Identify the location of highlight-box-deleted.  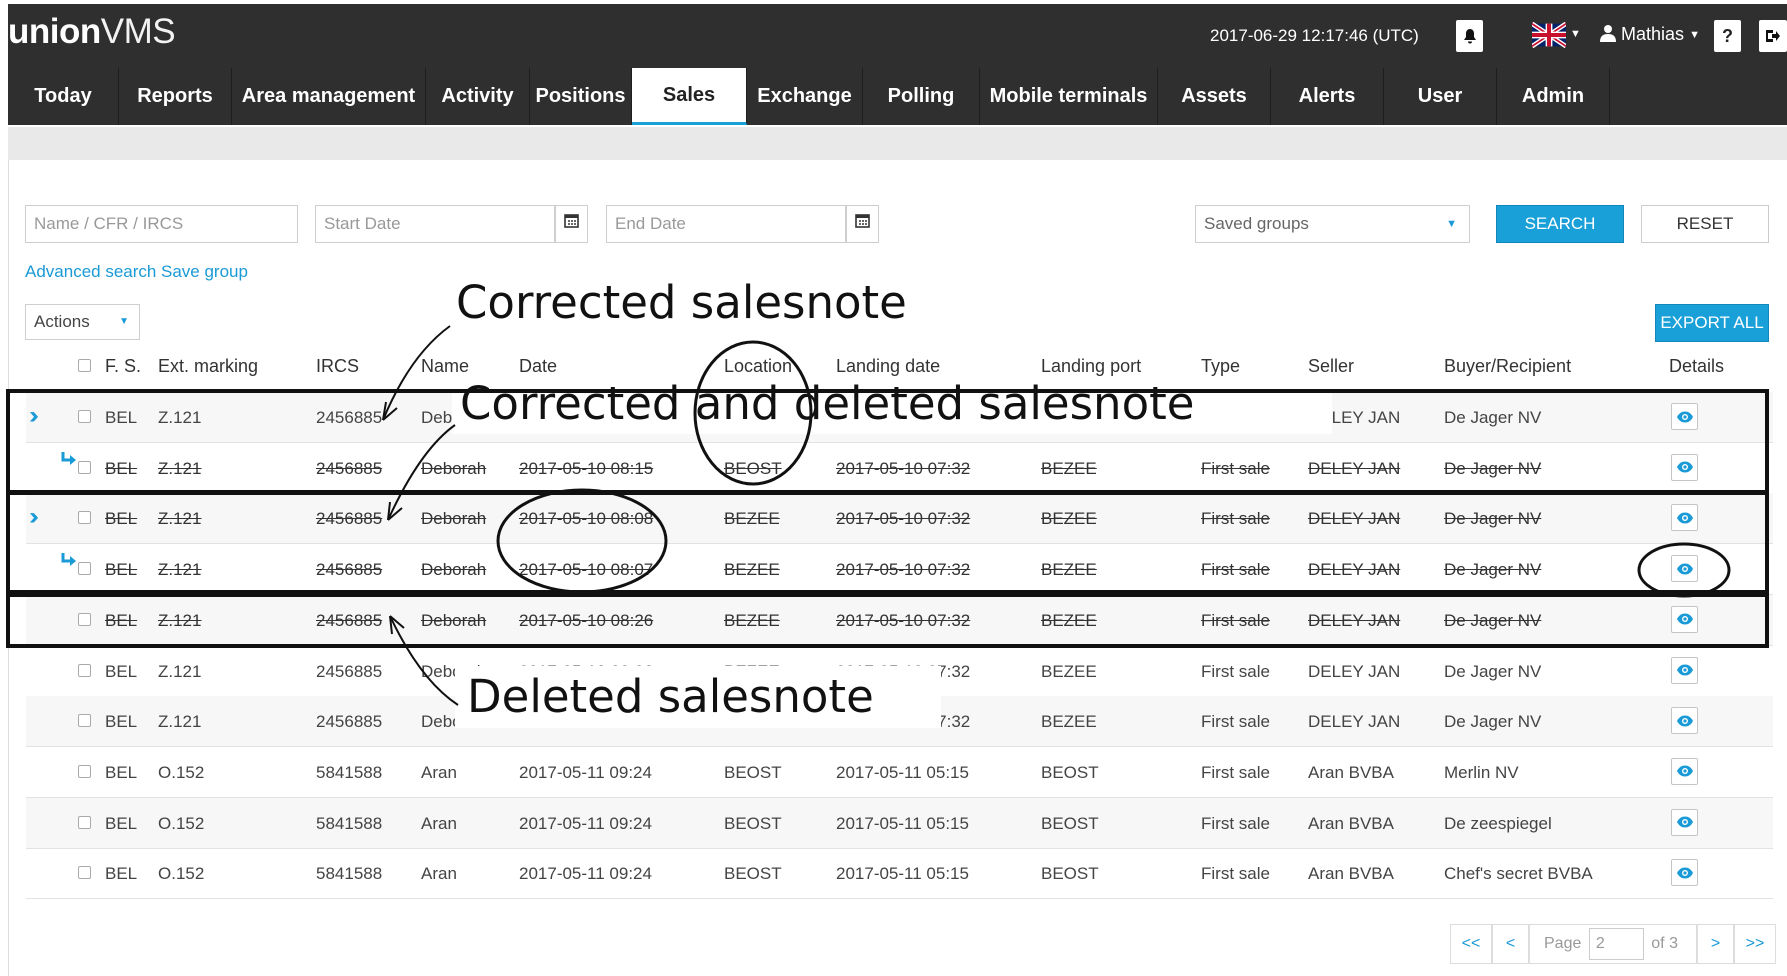
(887, 620).